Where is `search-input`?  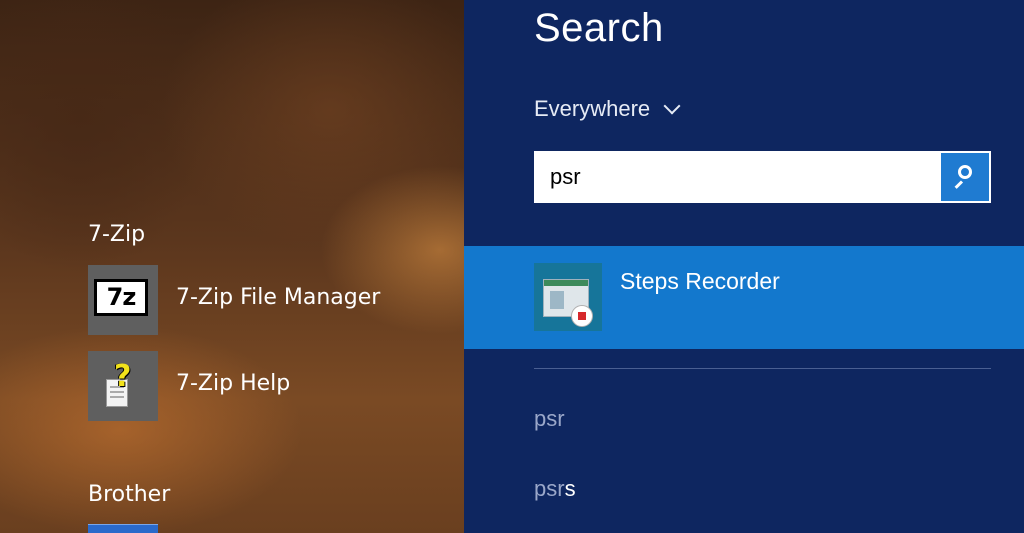
search-input is located at coordinates (736, 177).